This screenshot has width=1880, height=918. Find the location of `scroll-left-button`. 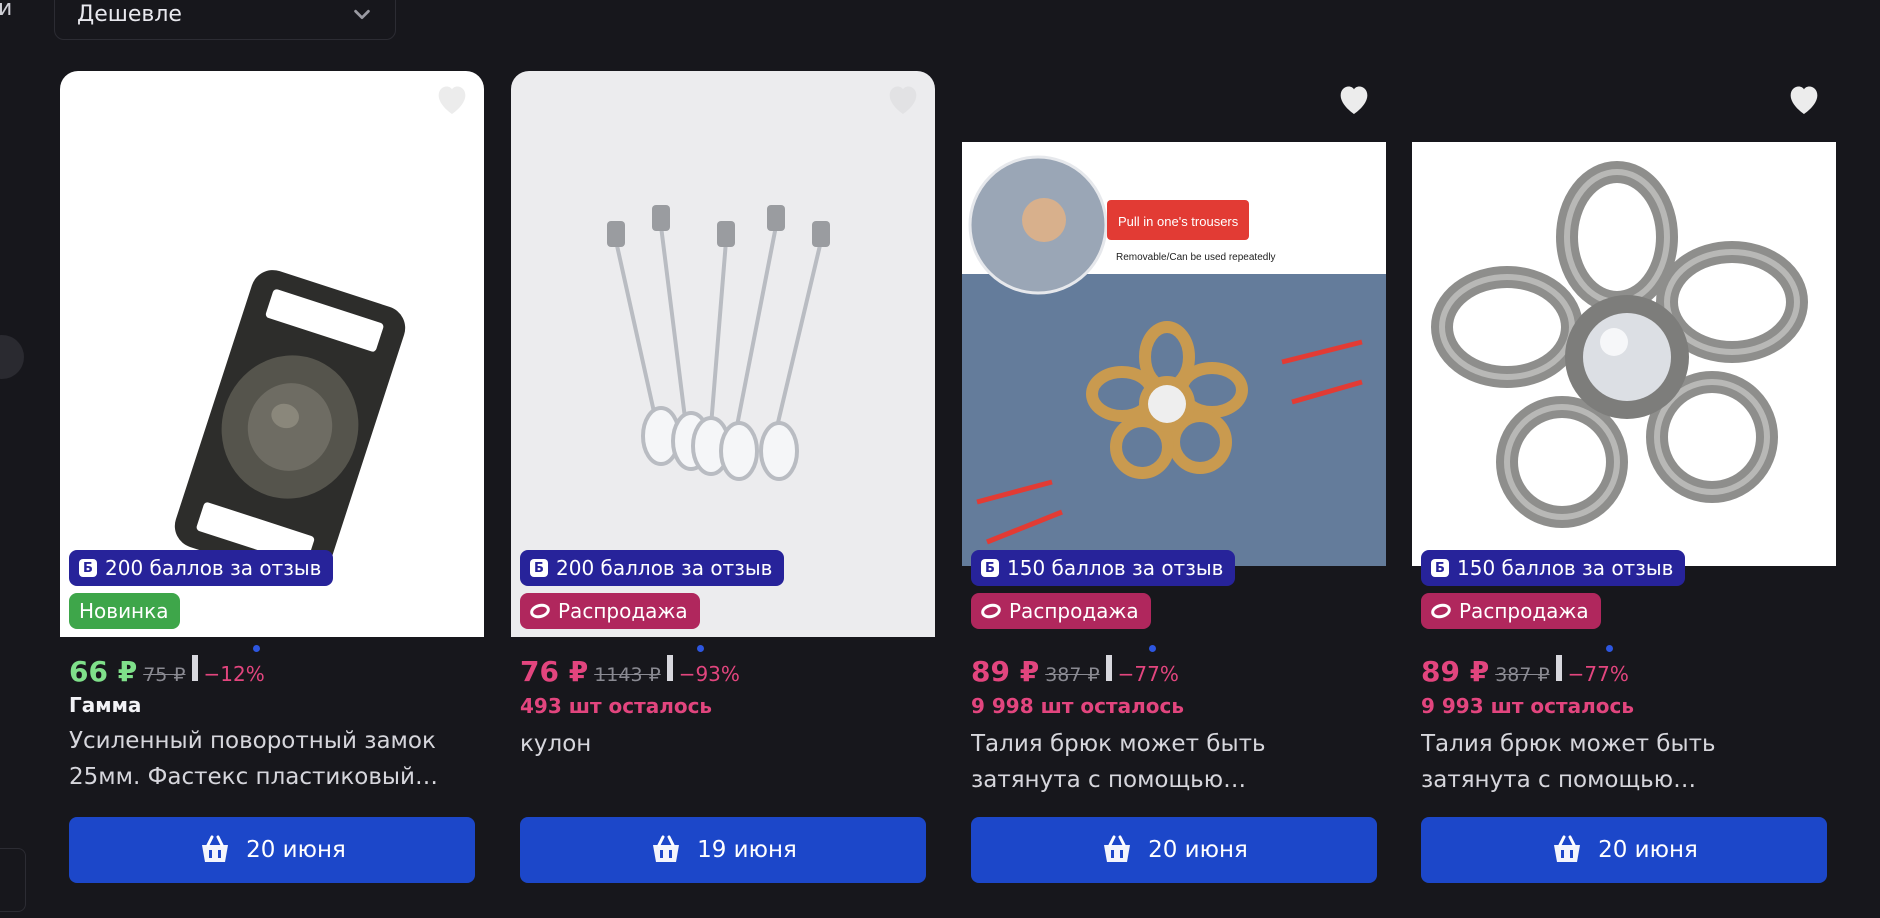

scroll-left-button is located at coordinates (12, 357).